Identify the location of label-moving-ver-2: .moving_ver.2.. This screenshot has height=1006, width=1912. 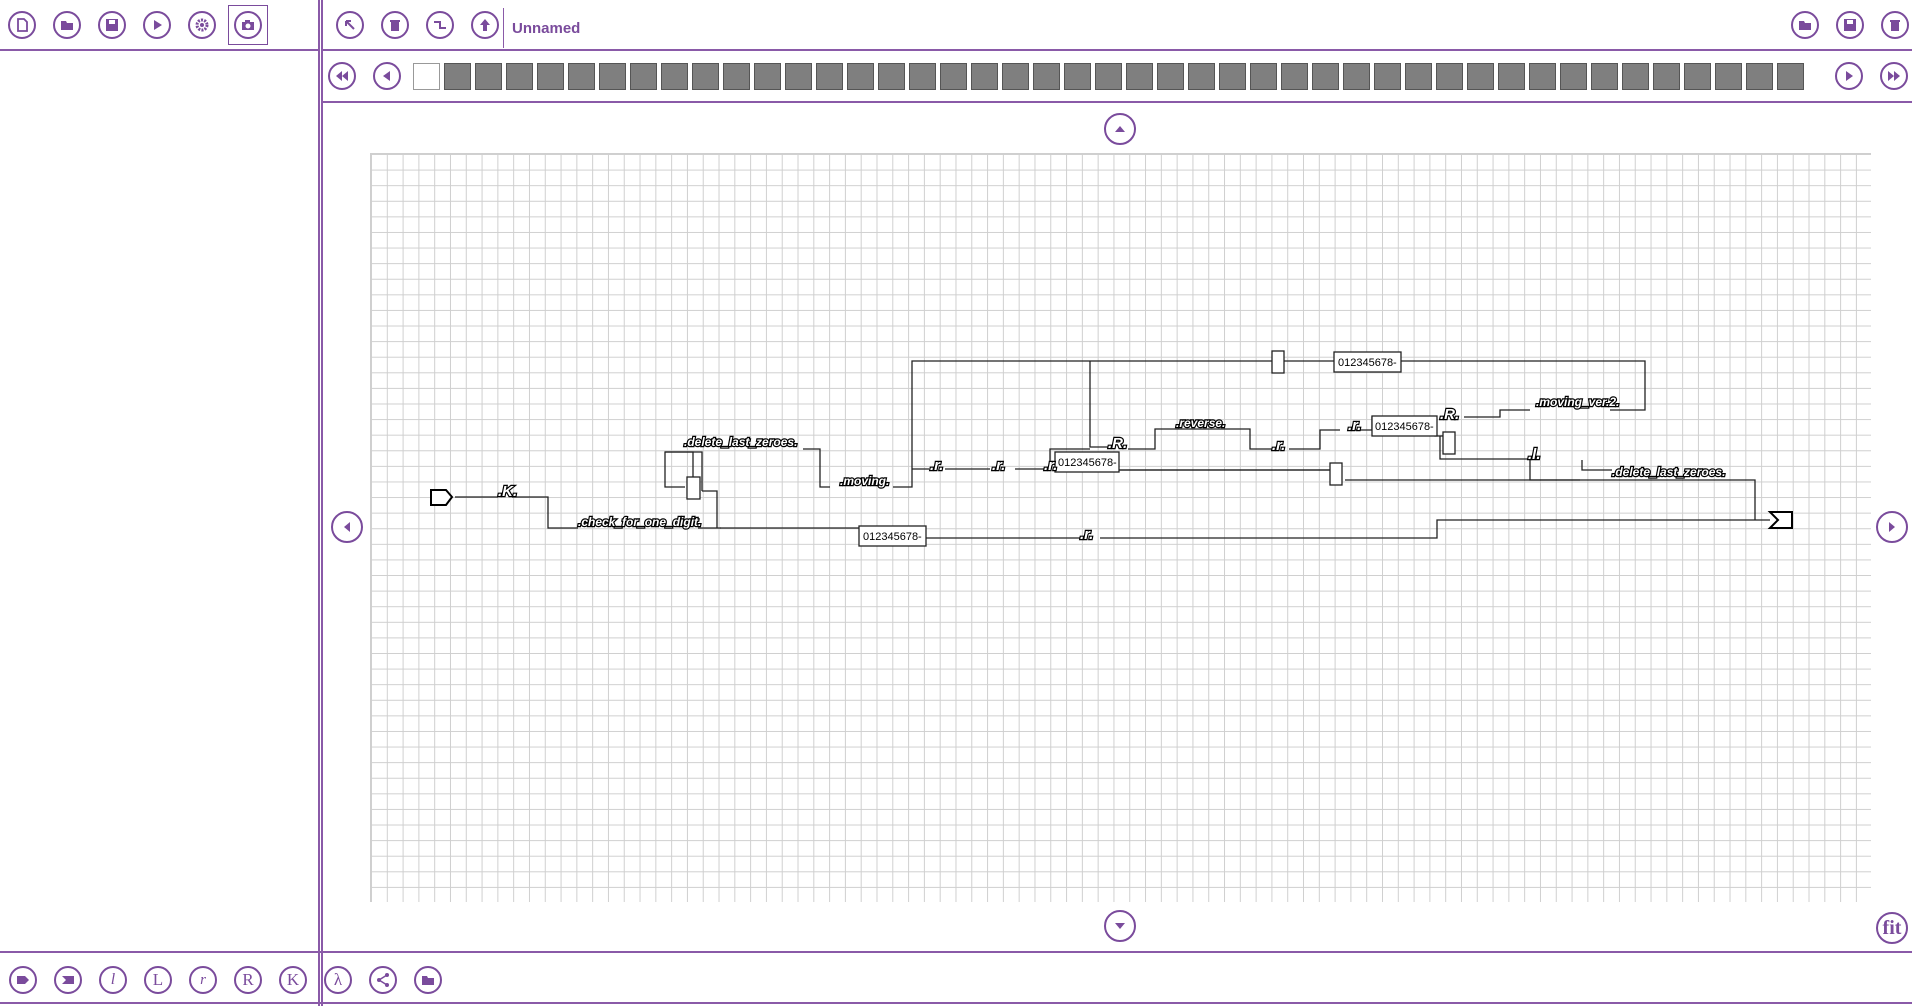
(1577, 402).